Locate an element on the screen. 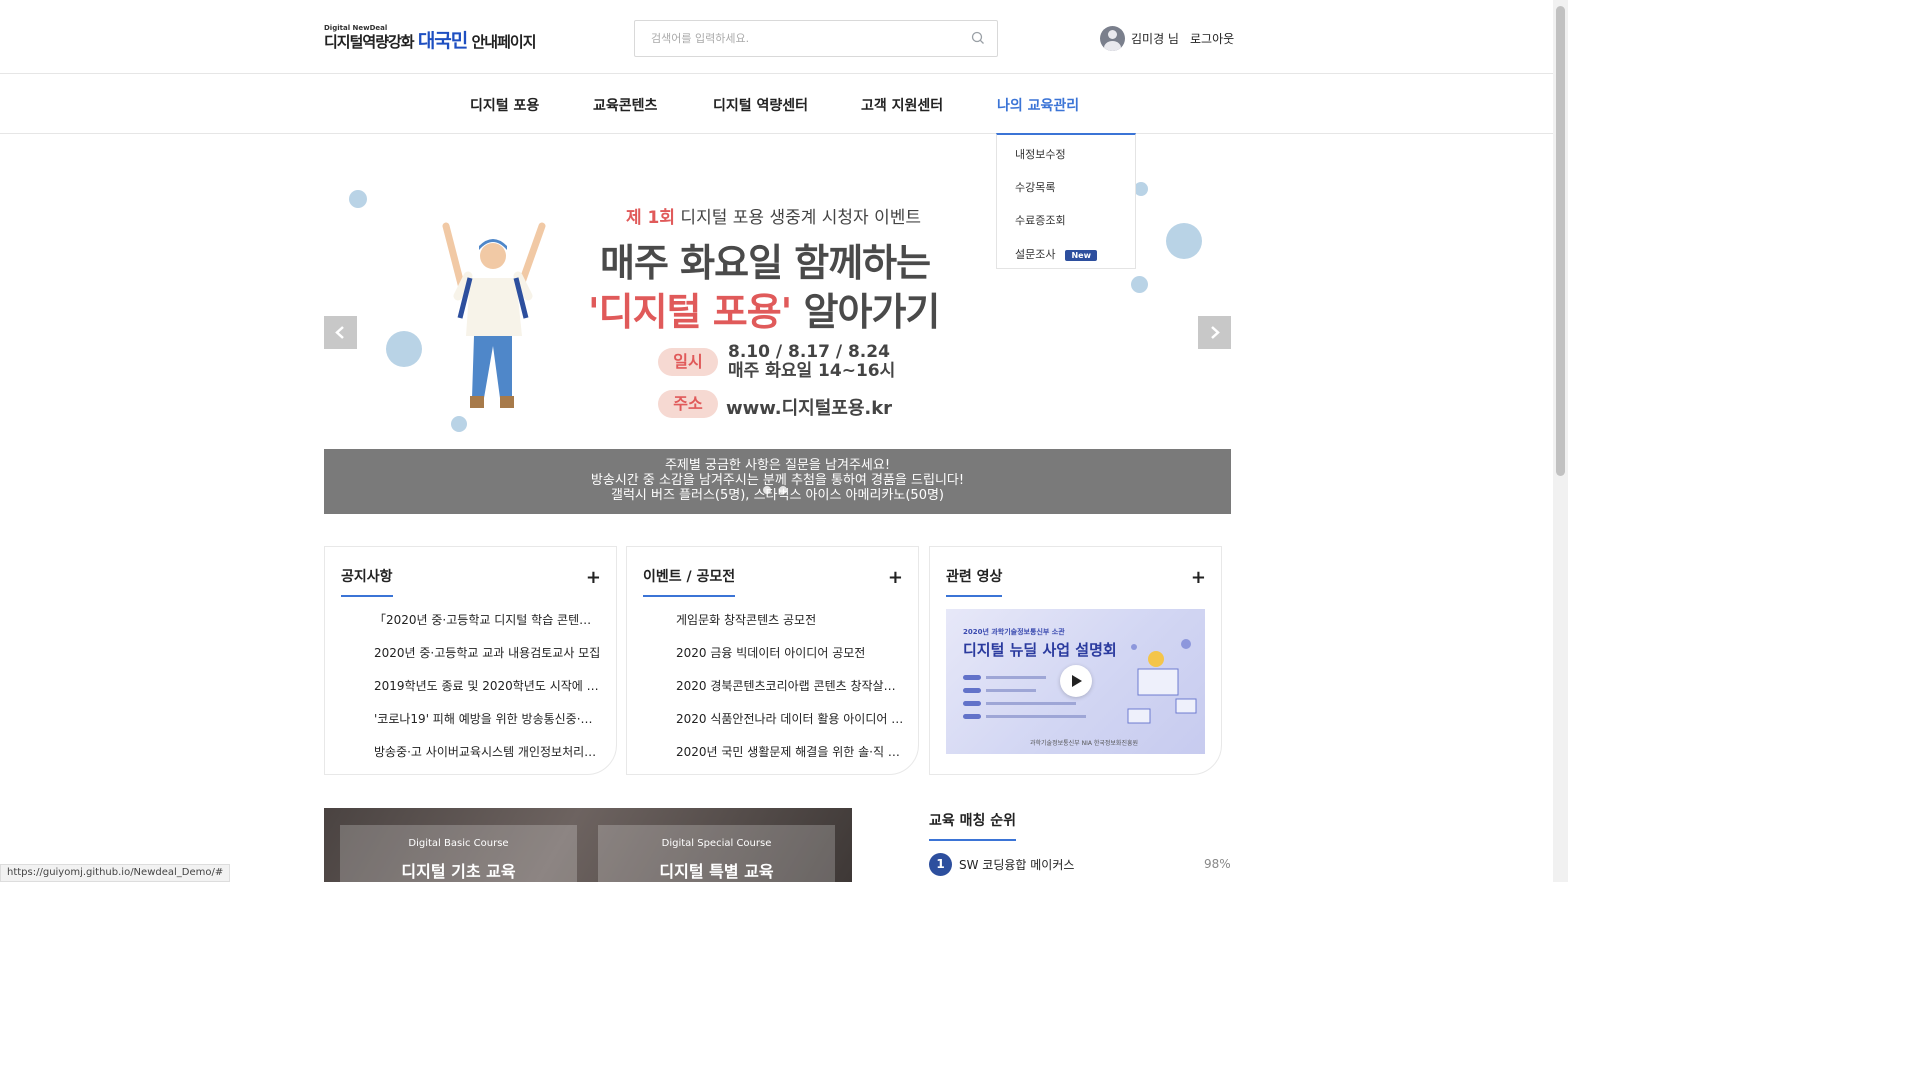 The image size is (1920, 1080). dropdown-item-certificate: 수료증조회 is located at coordinates (1040, 220).